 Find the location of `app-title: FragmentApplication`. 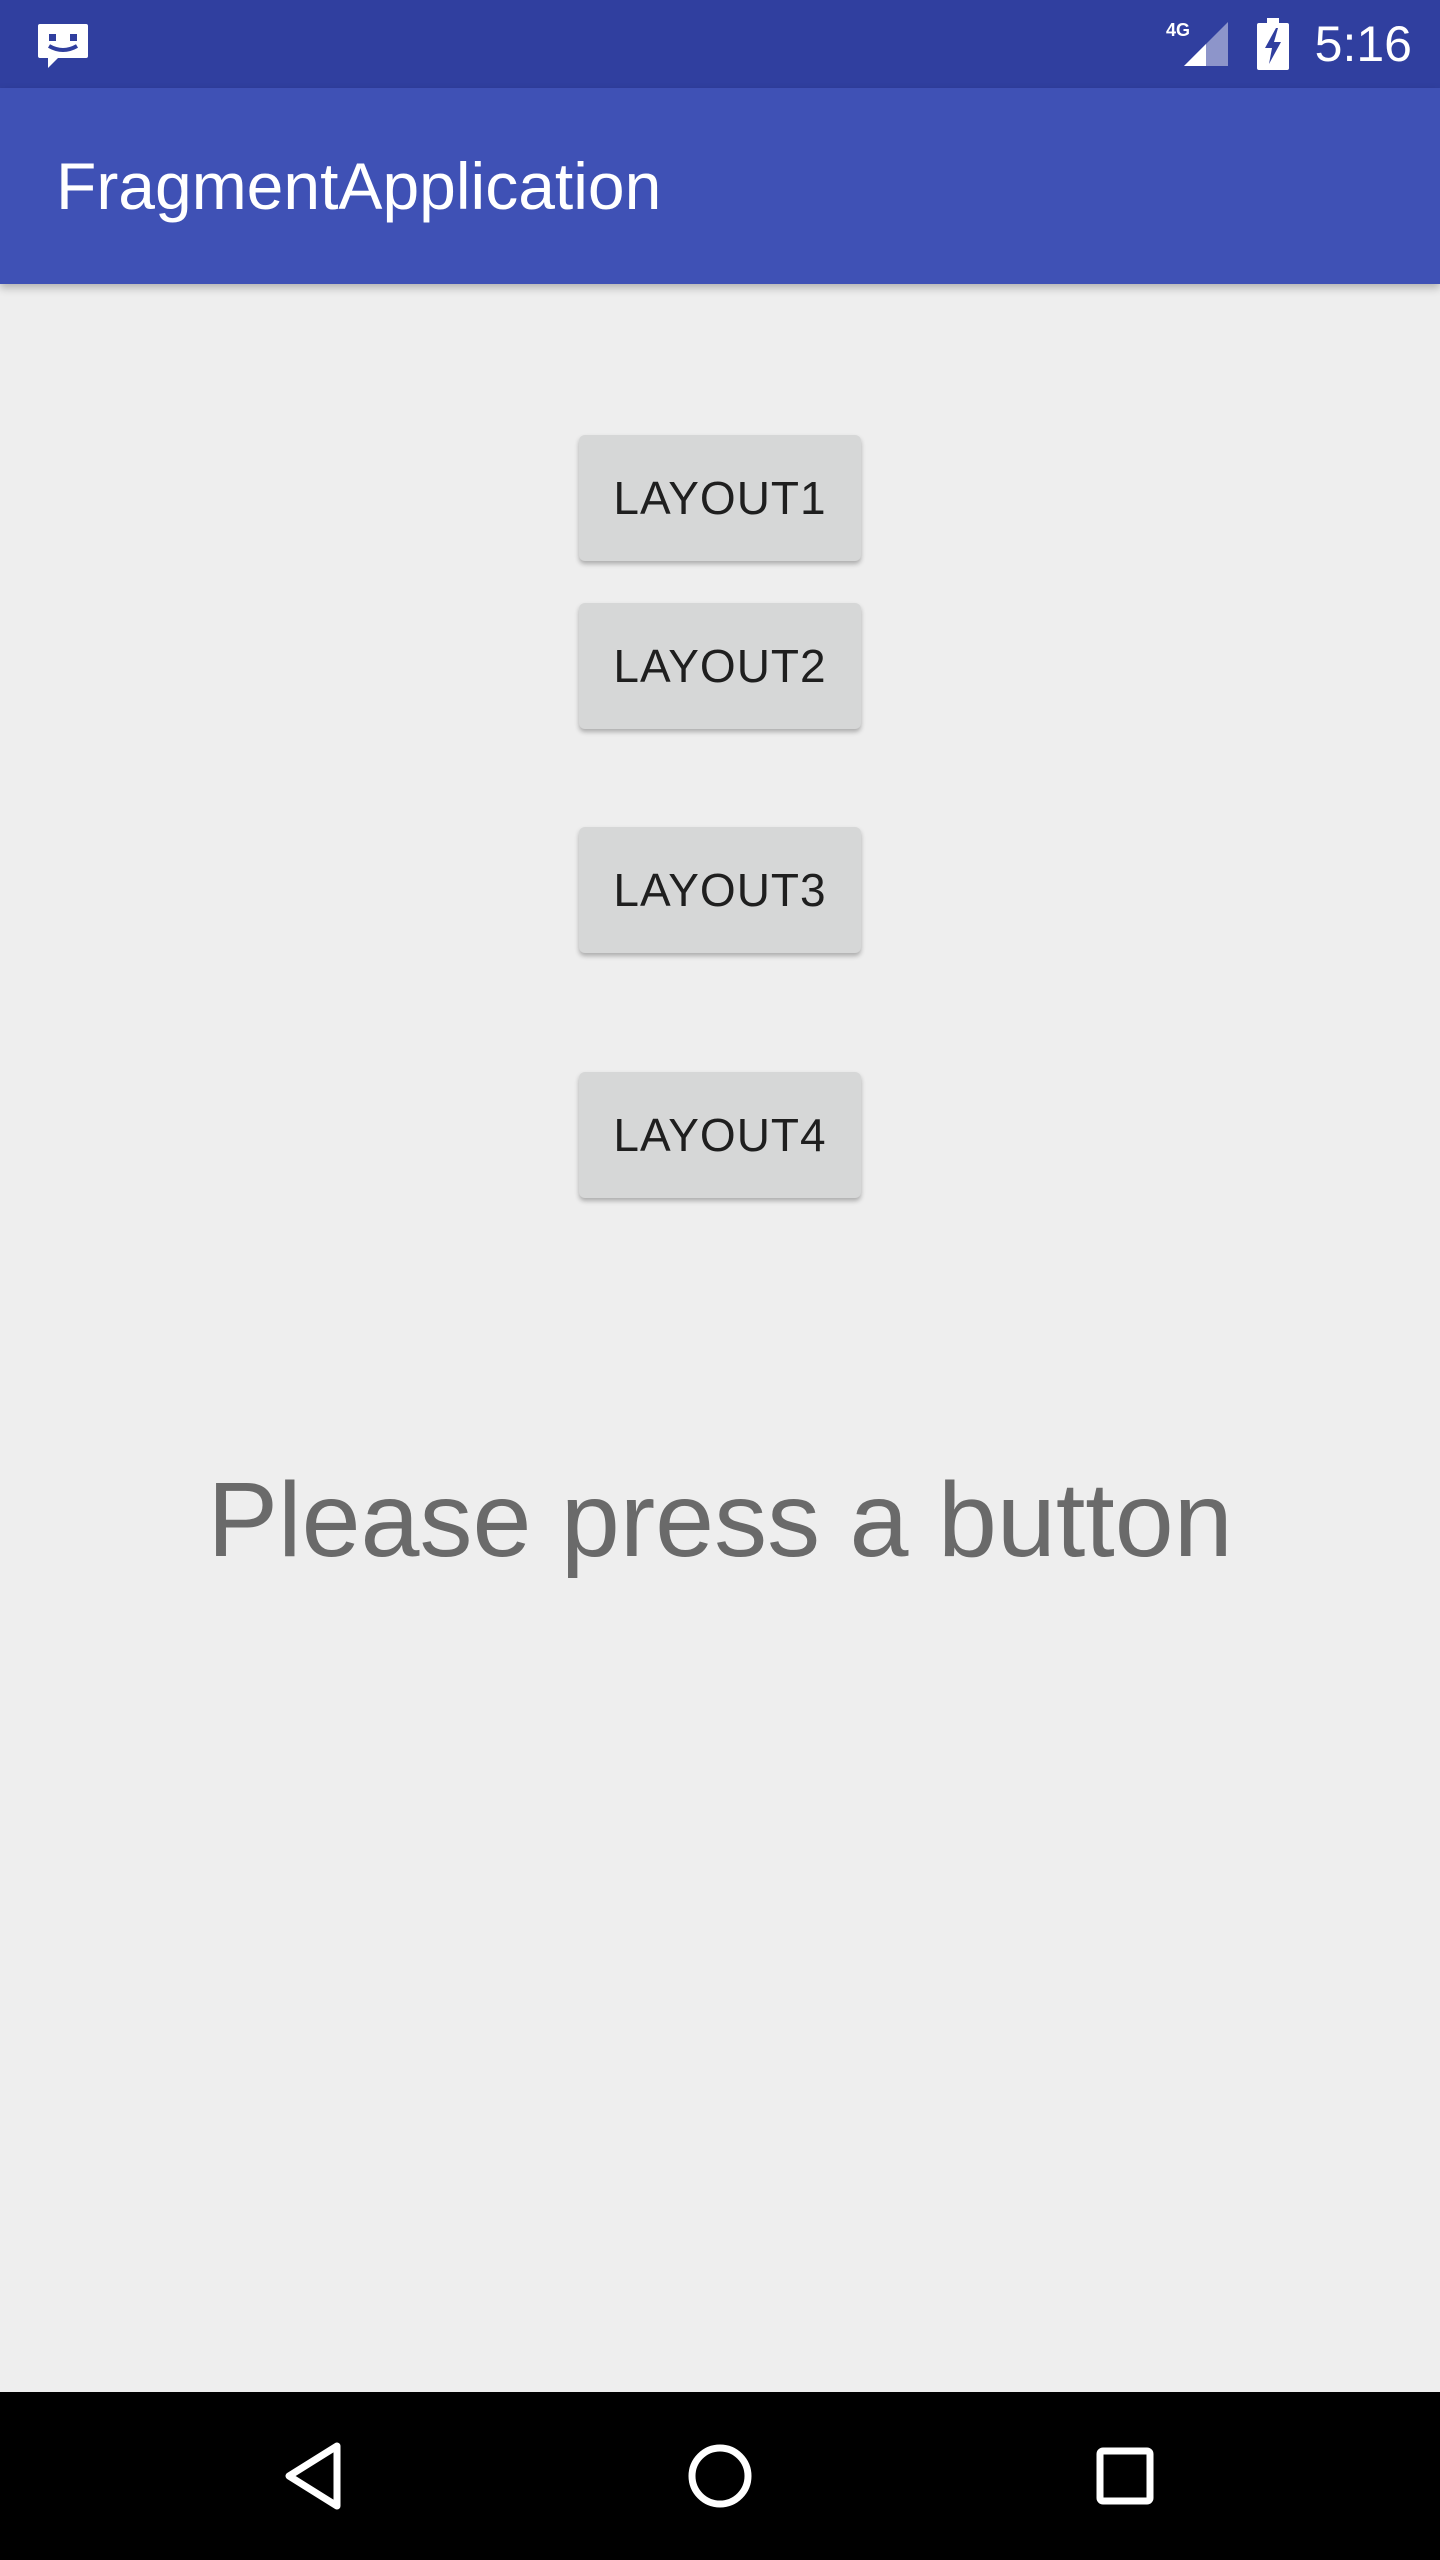

app-title: FragmentApplication is located at coordinates (359, 186).